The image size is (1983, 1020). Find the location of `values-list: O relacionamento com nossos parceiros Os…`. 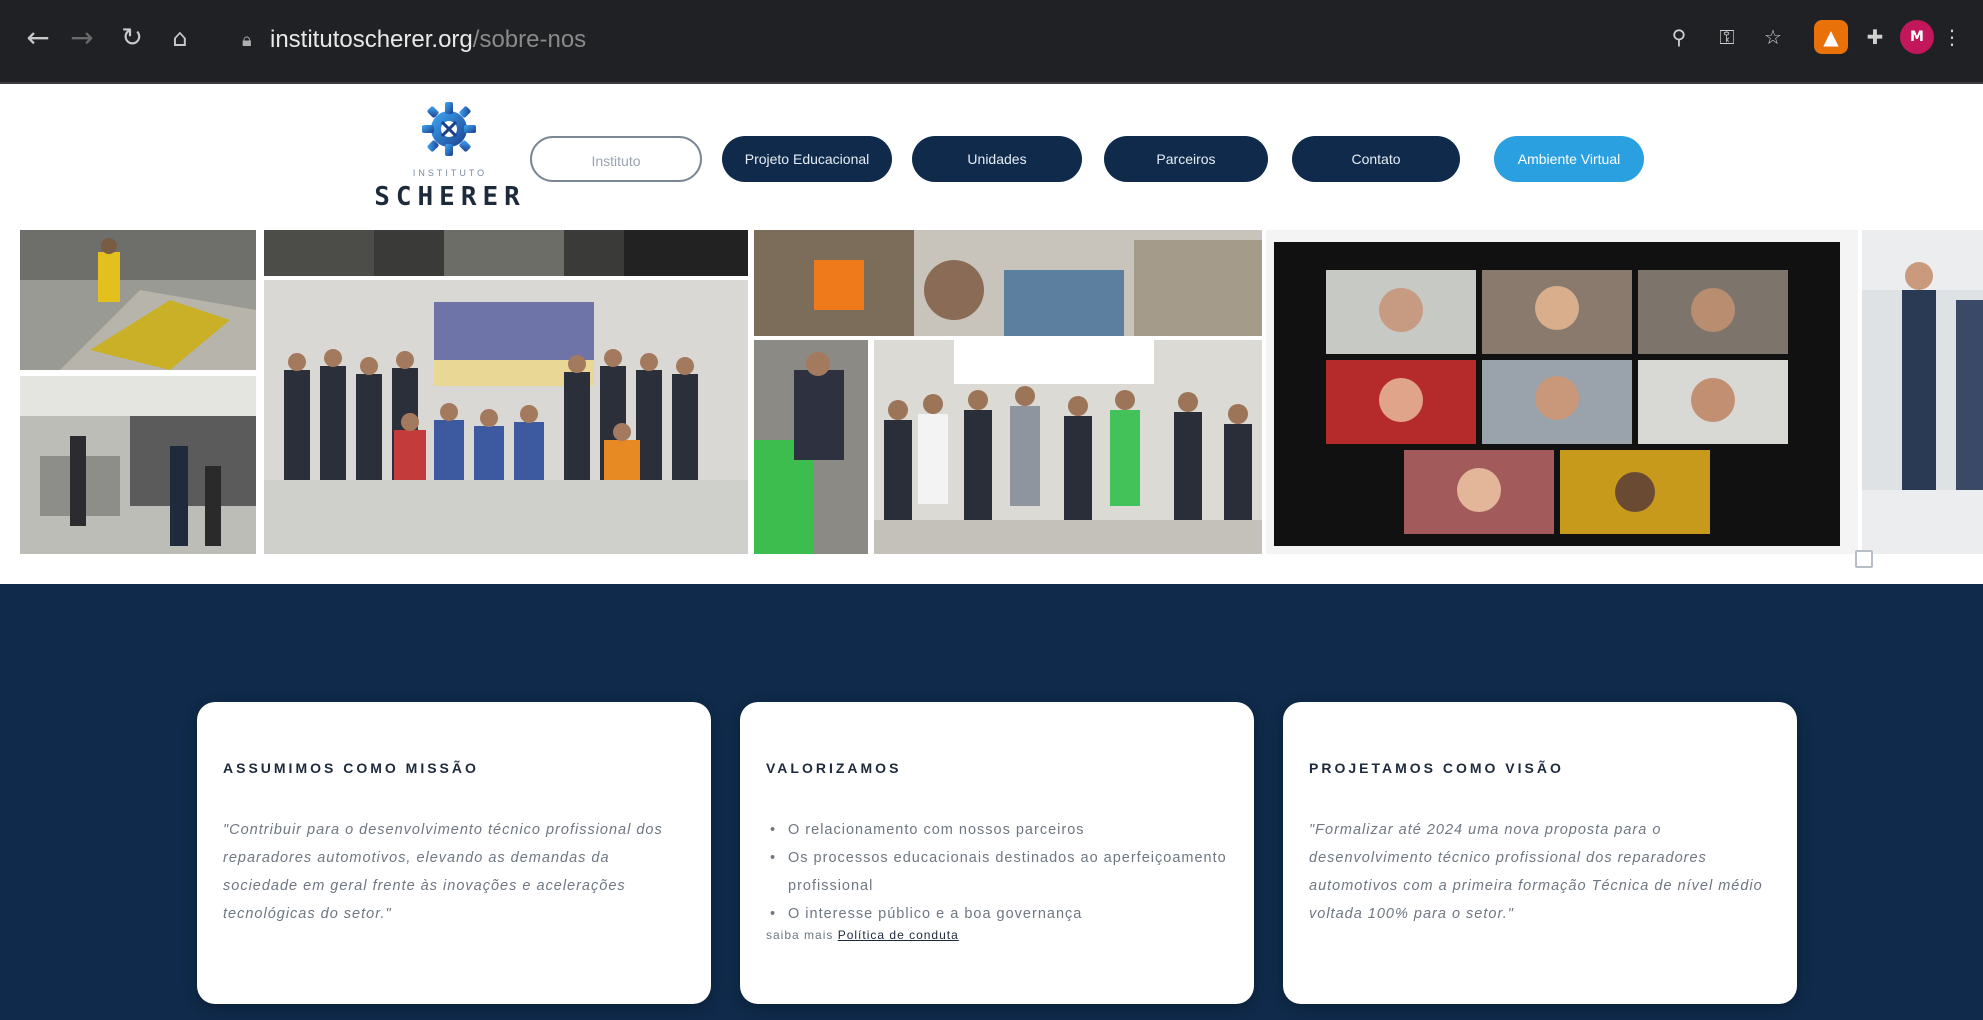

values-list: O relacionamento com nossos parceiros Os… is located at coordinates (998, 872).